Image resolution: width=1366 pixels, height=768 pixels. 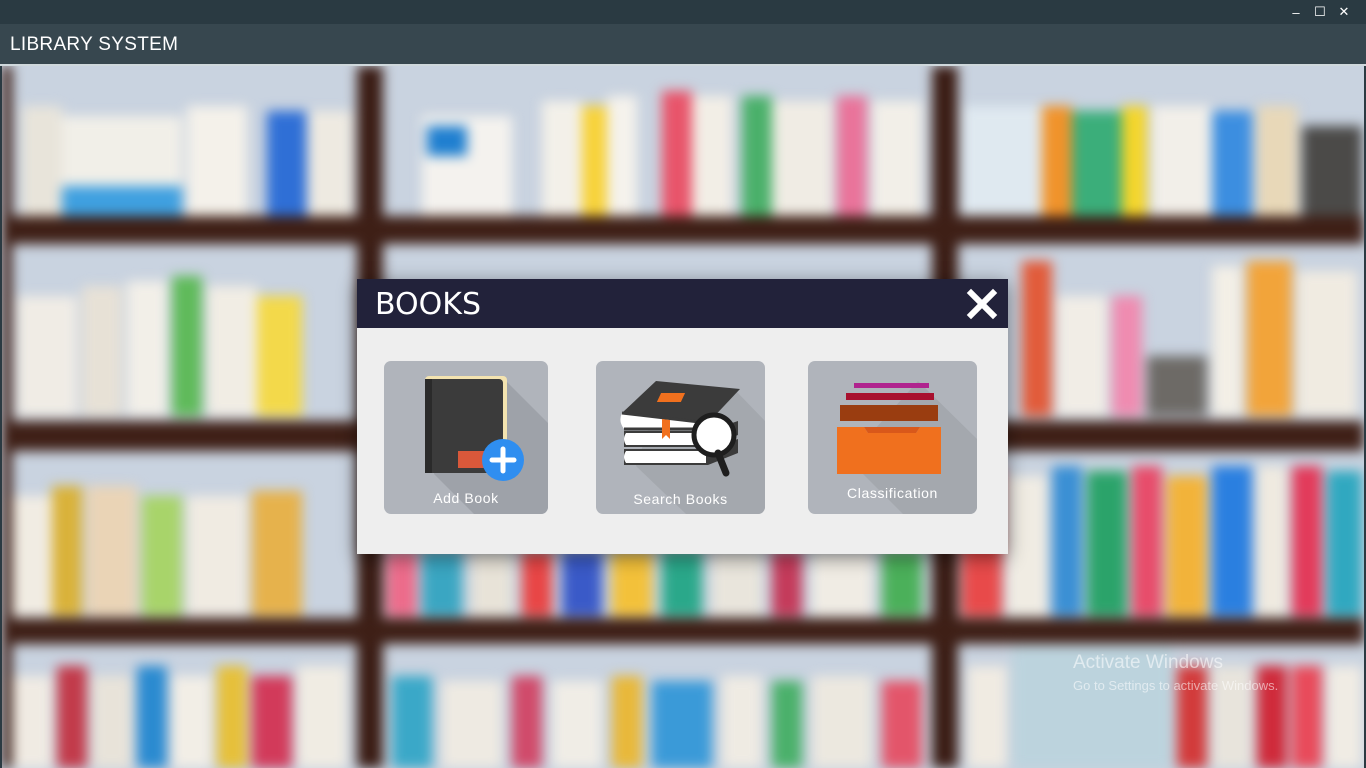 What do you see at coordinates (682, 303) in the screenshot?
I see `dialog-header: BOOKS` at bounding box center [682, 303].